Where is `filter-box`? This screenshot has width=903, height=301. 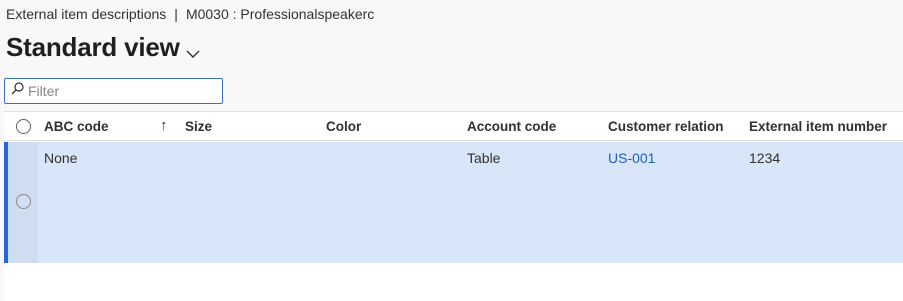 filter-box is located at coordinates (113, 91).